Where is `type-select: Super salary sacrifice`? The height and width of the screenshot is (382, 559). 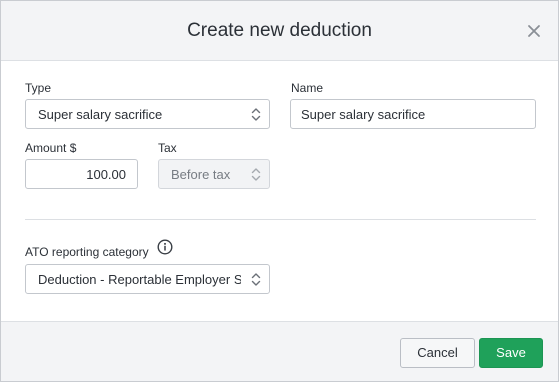
type-select: Super salary sacrifice is located at coordinates (147, 114).